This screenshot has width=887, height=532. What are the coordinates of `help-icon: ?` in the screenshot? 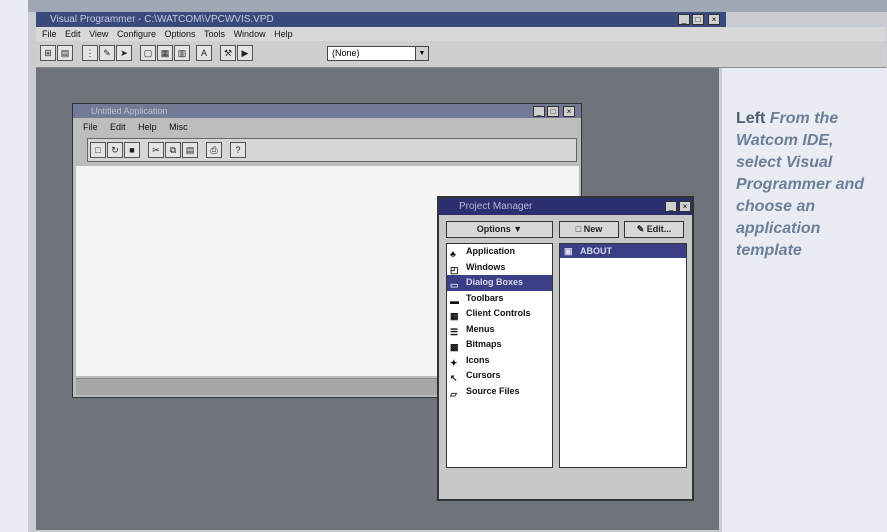 It's located at (238, 150).